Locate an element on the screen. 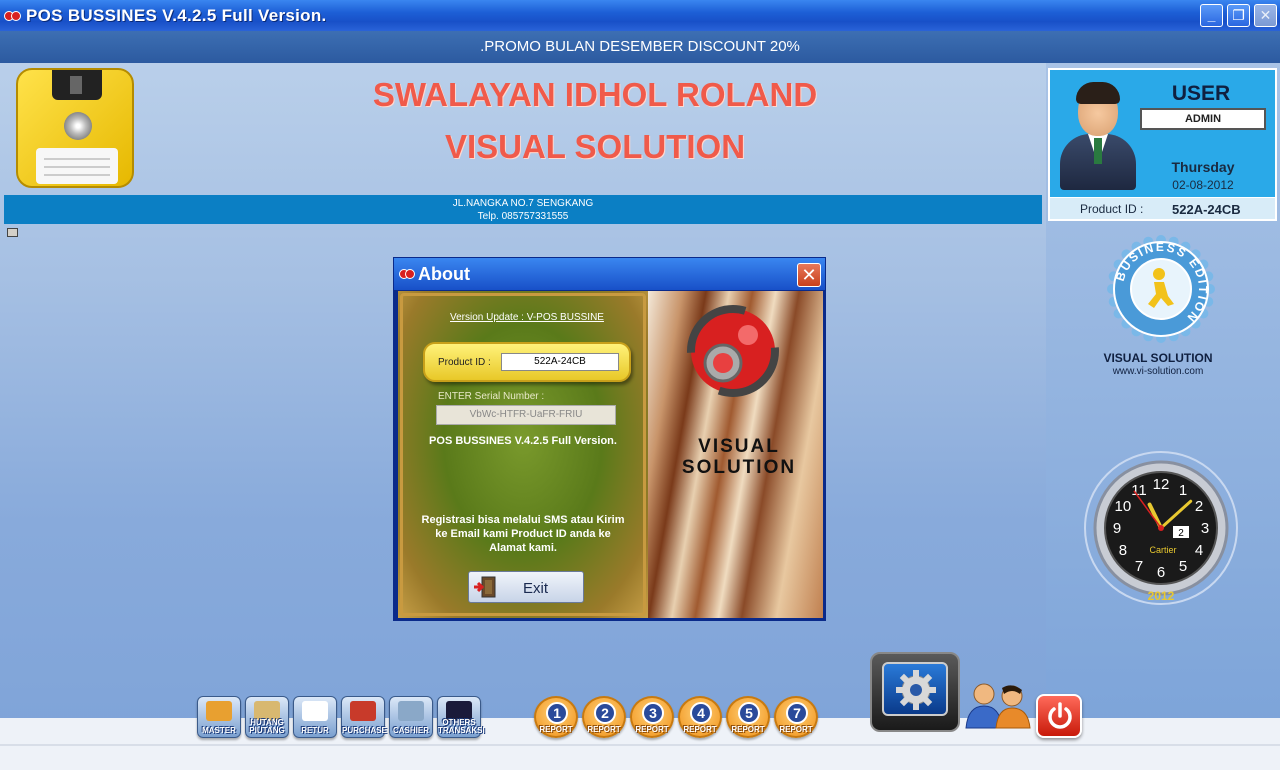  retur-button: RETUR is located at coordinates (315, 717).